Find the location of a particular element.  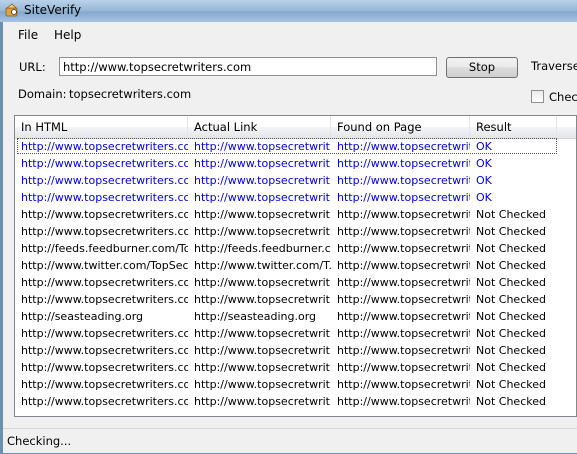

window-title: SiteVerify is located at coordinates (53, 10).